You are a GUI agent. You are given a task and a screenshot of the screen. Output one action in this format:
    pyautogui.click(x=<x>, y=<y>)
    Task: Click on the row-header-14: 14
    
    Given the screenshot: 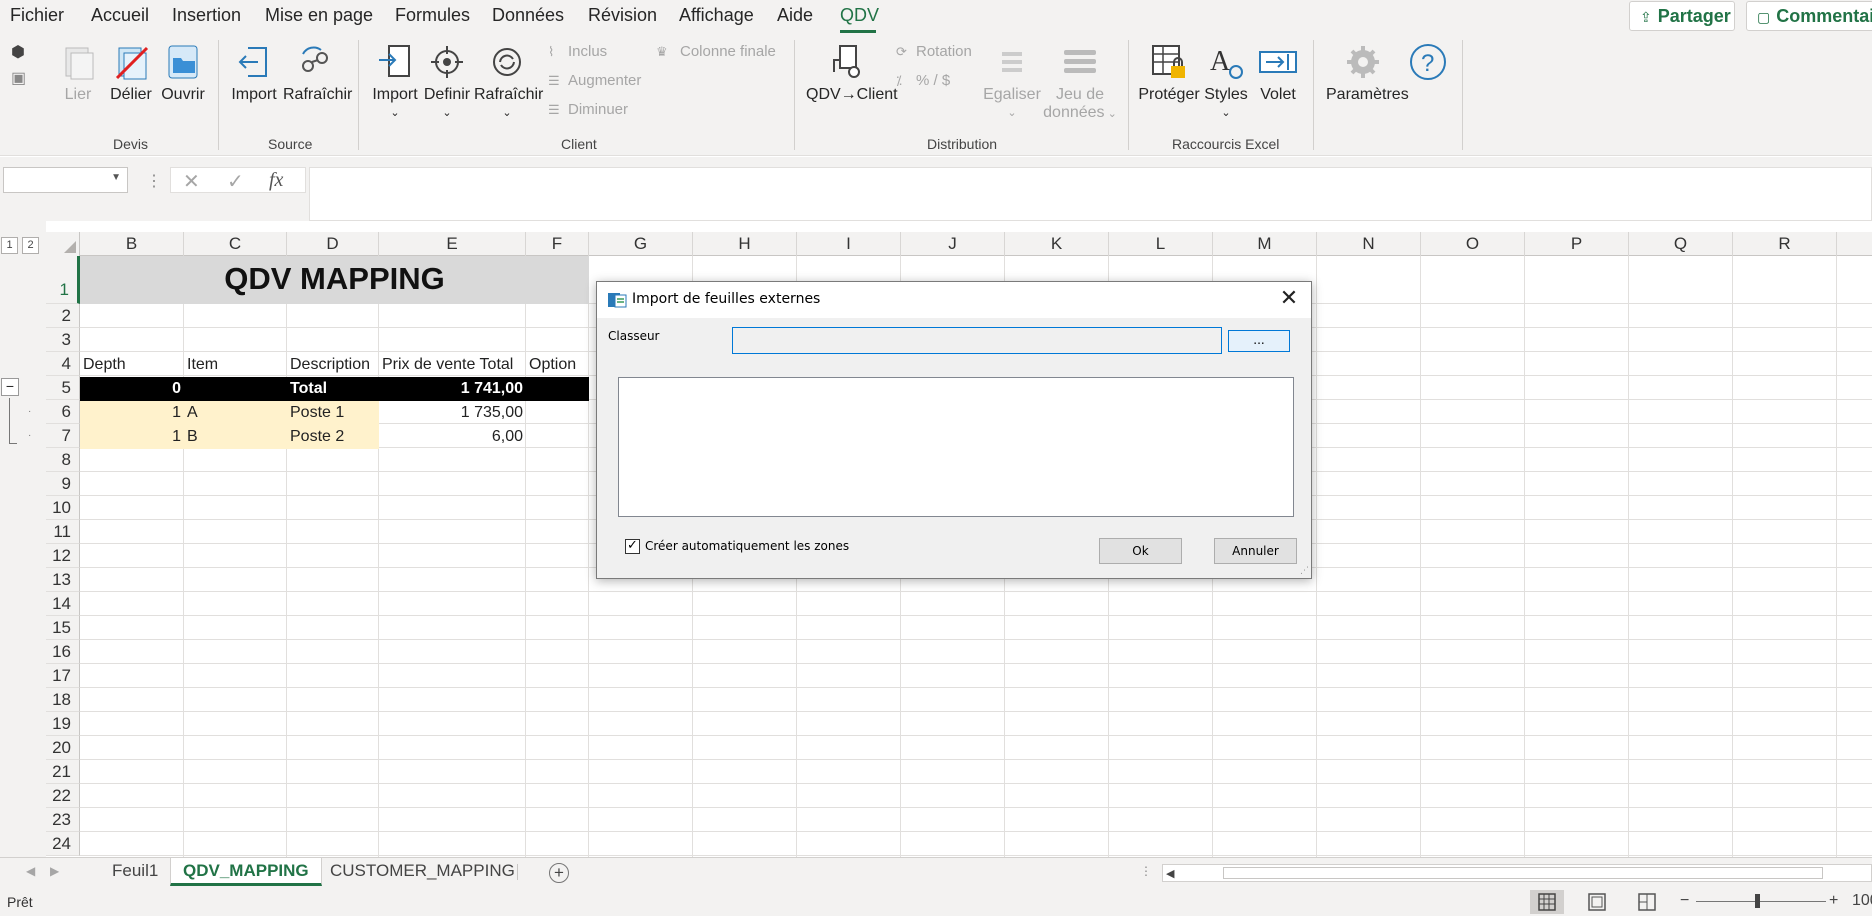 What is the action you would take?
    pyautogui.click(x=63, y=604)
    